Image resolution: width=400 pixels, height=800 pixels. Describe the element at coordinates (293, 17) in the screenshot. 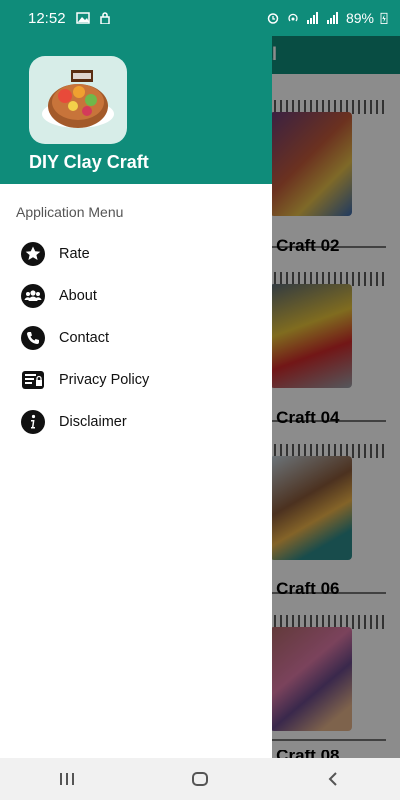

I see `hotspot-icon` at that location.